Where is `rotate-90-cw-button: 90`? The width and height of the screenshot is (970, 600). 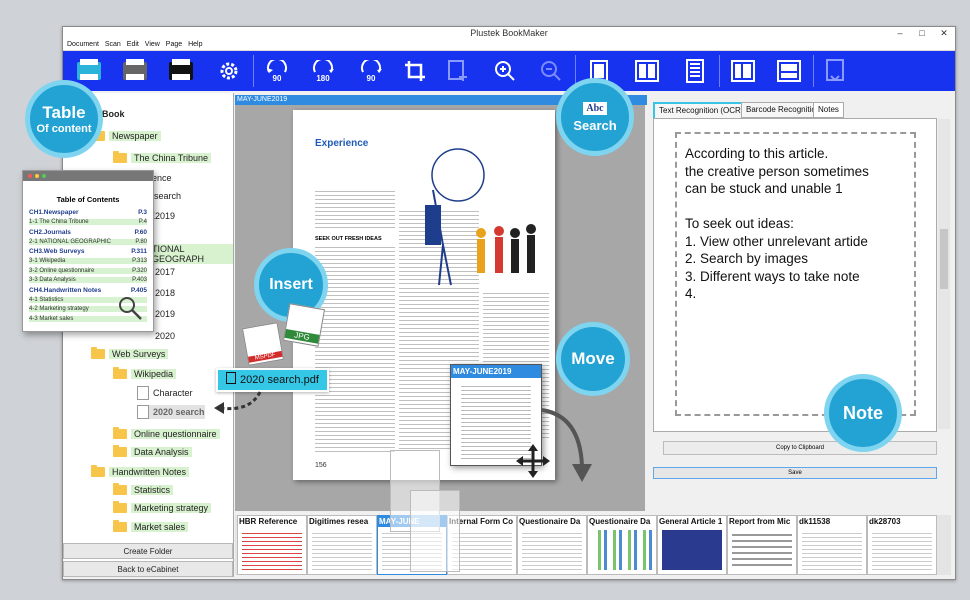
rotate-90-cw-button: 90 is located at coordinates (371, 71).